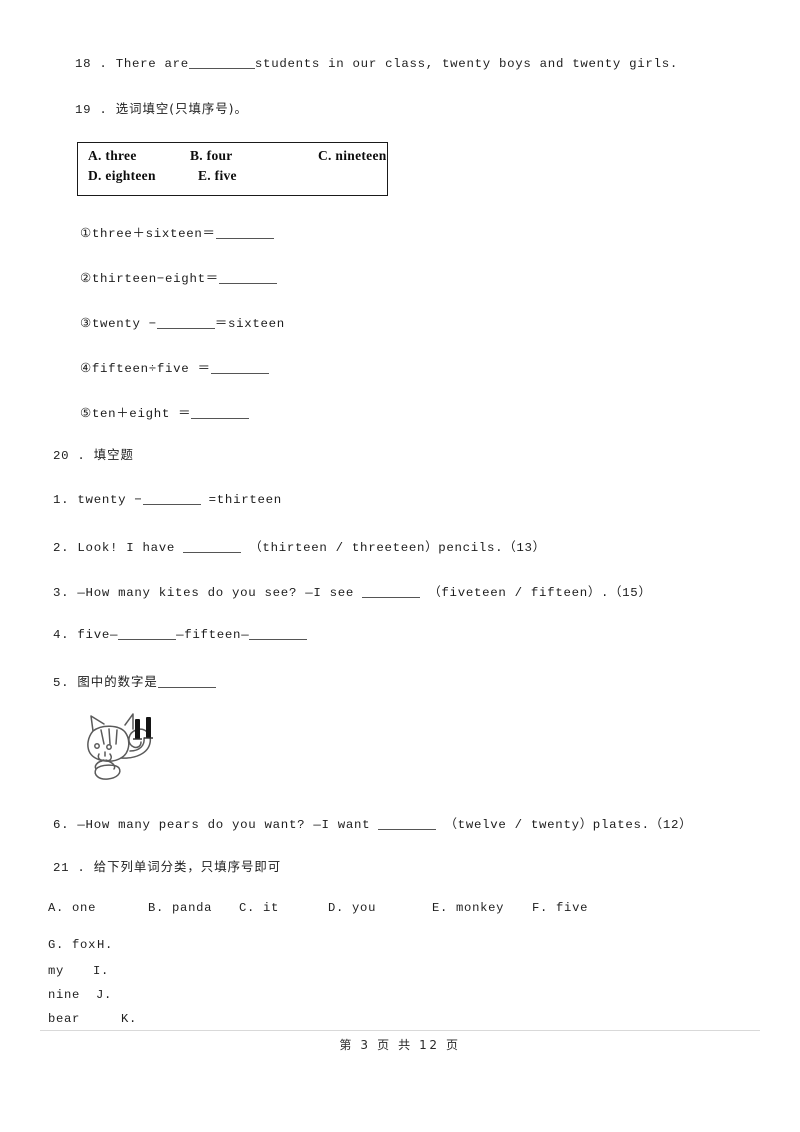 The image size is (800, 1132). What do you see at coordinates (216, 593) in the screenshot?
I see `fill-item-3-before: —How many kites do you see? —I see` at bounding box center [216, 593].